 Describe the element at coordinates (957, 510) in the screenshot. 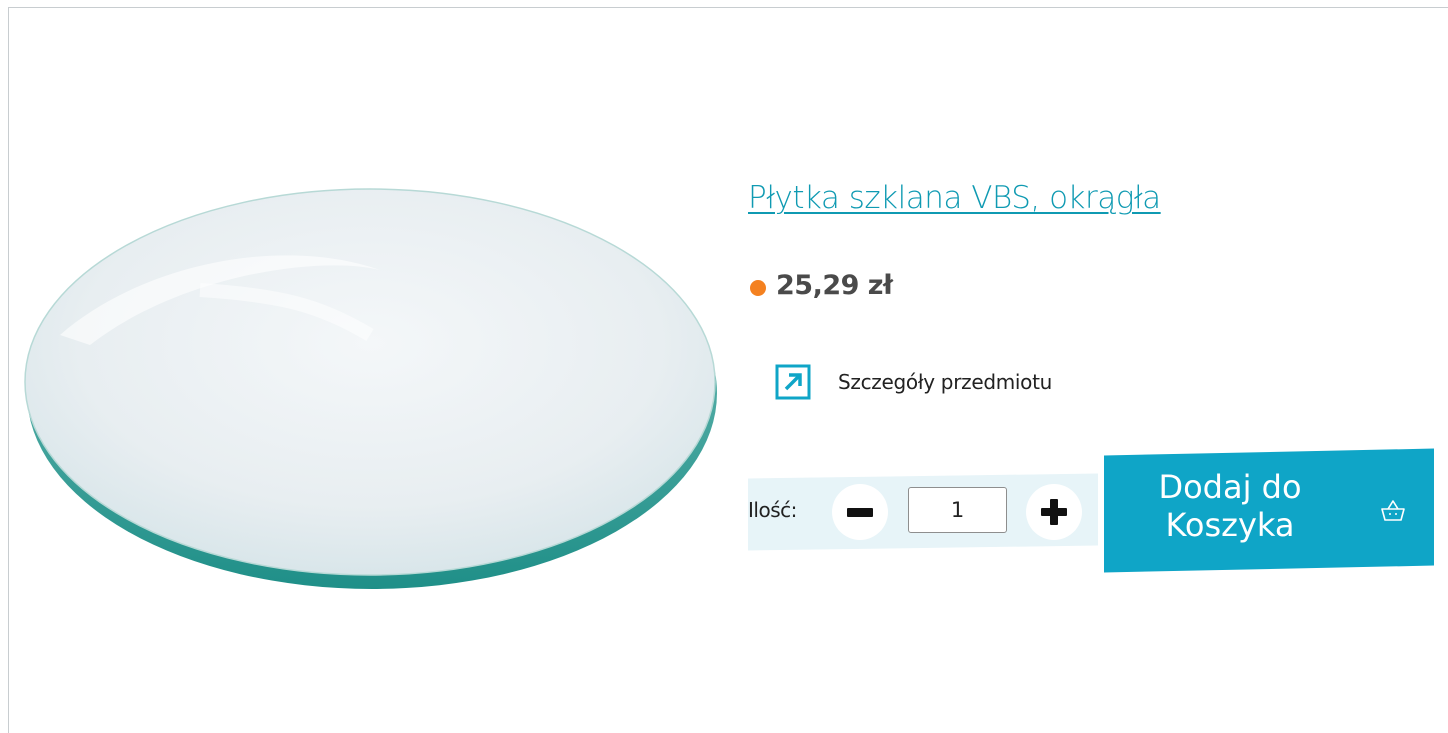

I see `quantity-input` at that location.